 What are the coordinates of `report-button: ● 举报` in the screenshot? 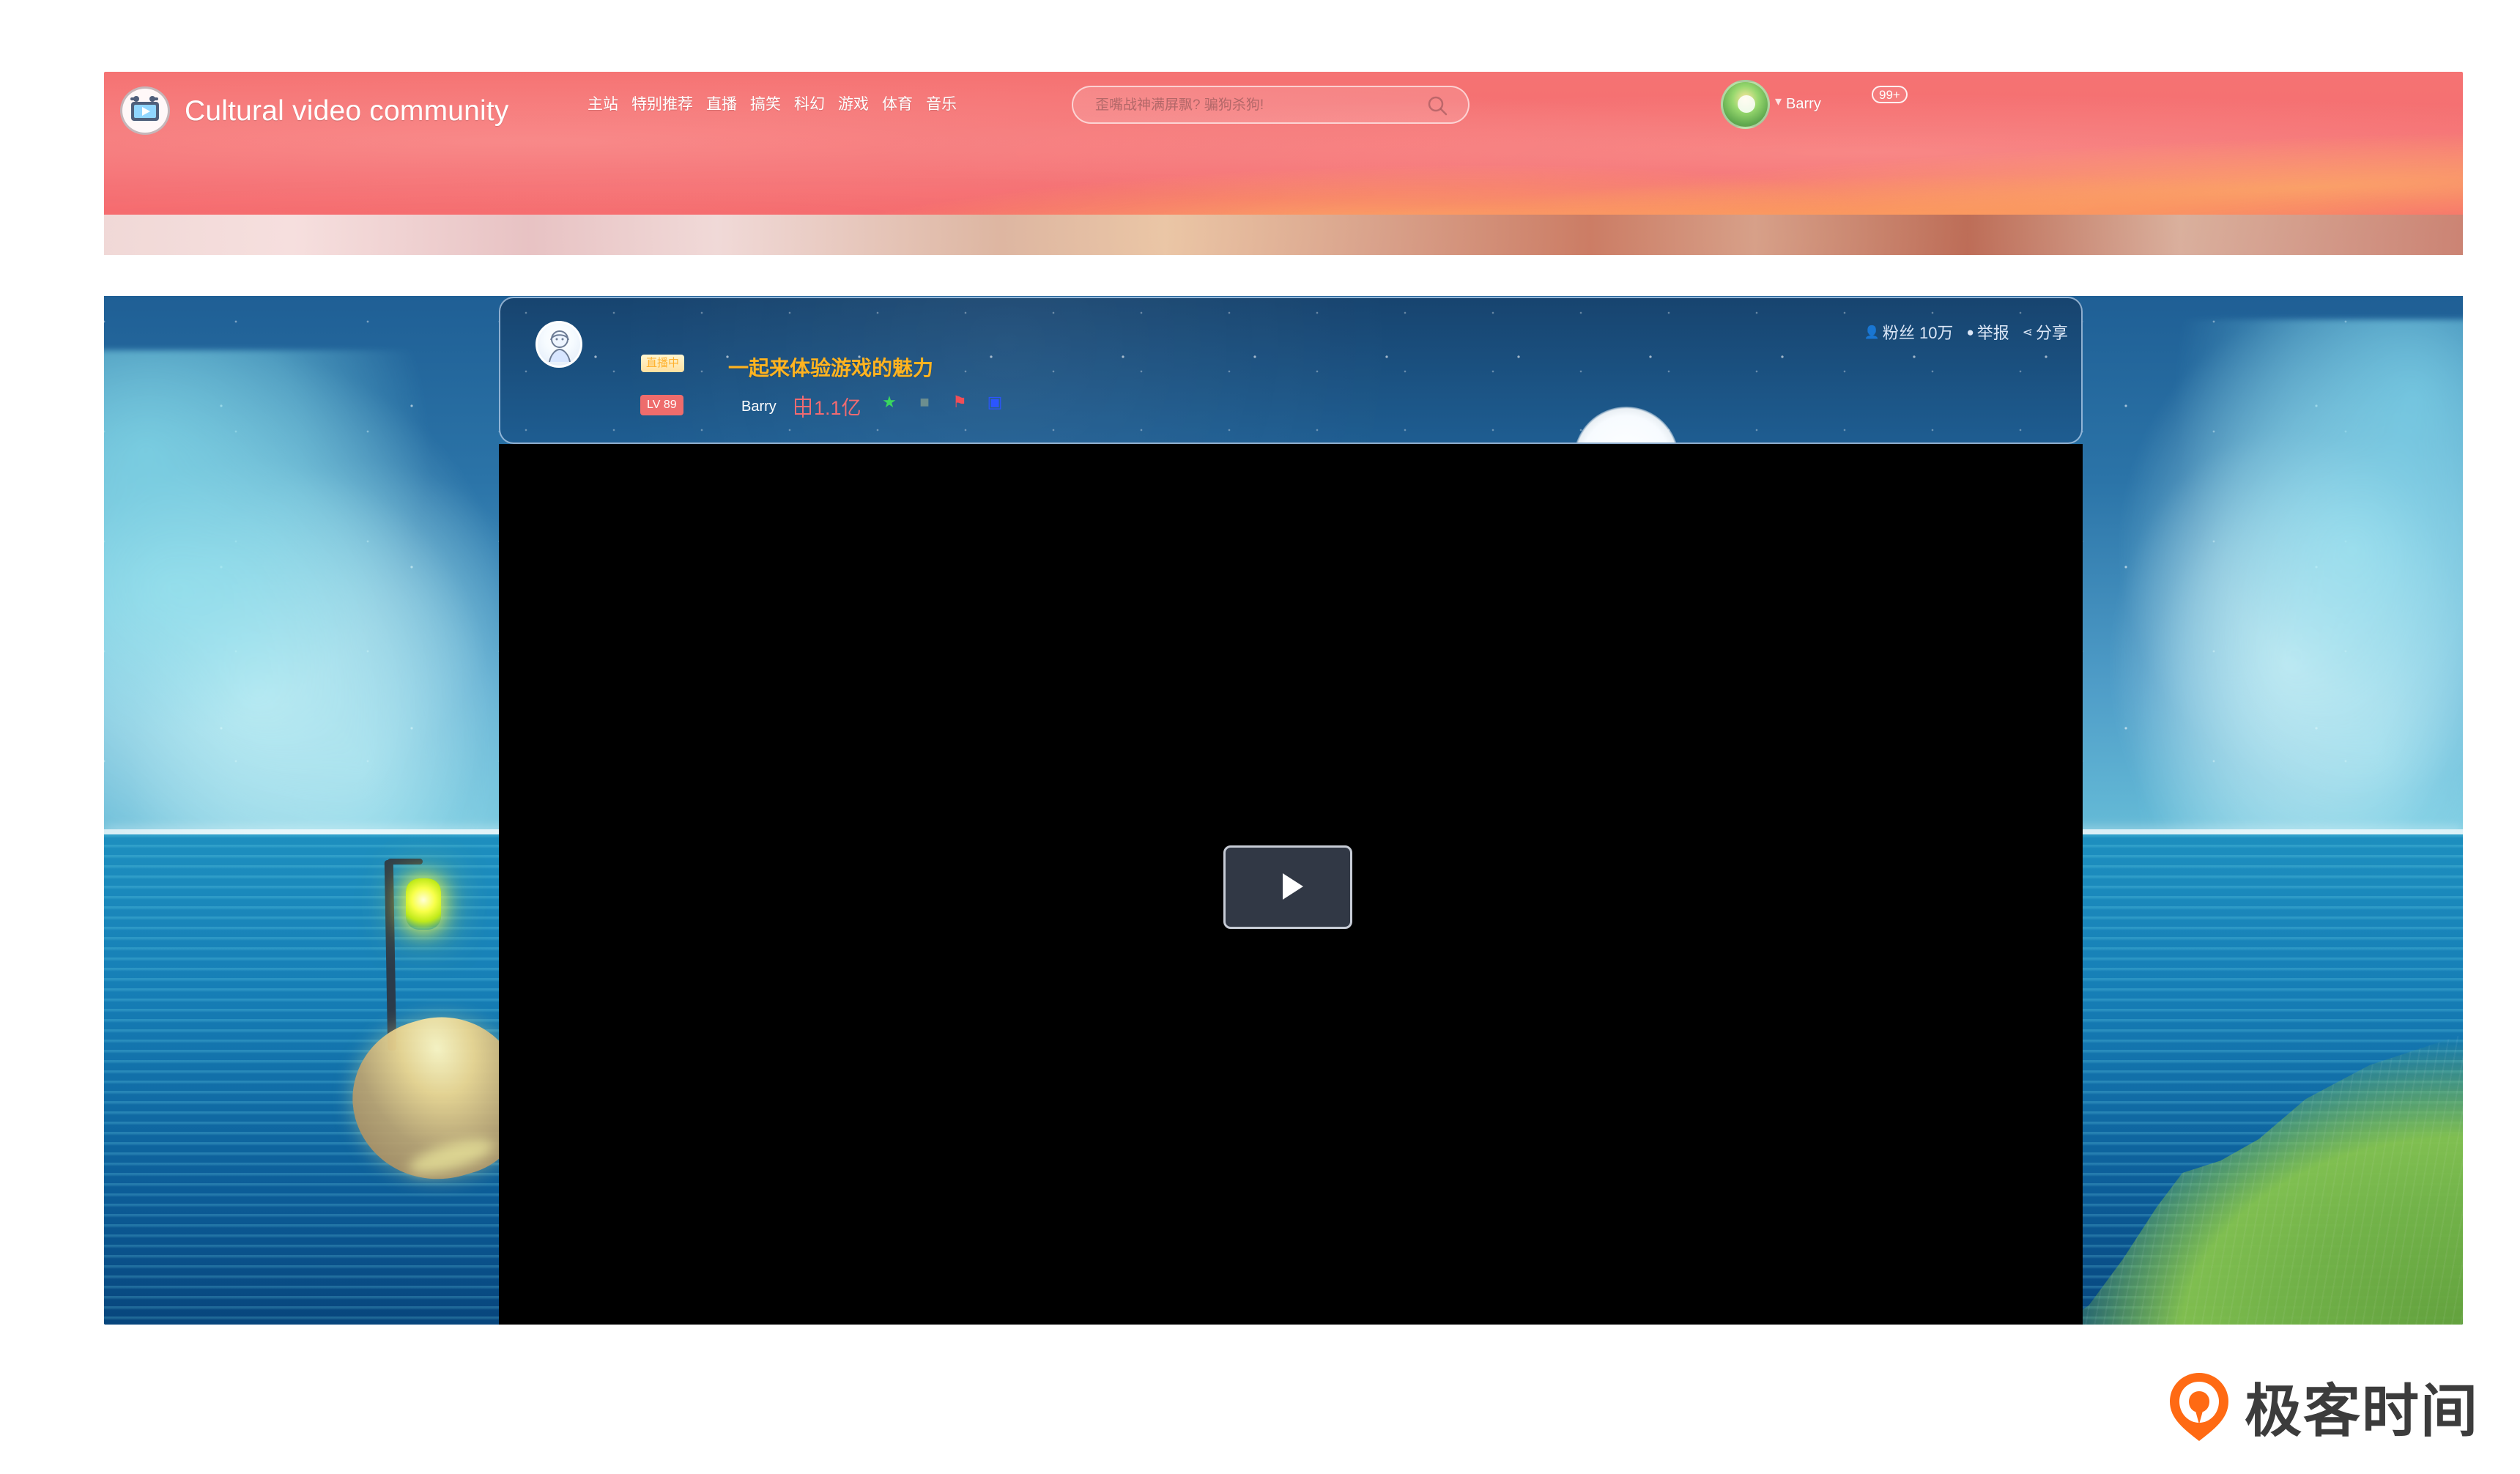 It's located at (1987, 332).